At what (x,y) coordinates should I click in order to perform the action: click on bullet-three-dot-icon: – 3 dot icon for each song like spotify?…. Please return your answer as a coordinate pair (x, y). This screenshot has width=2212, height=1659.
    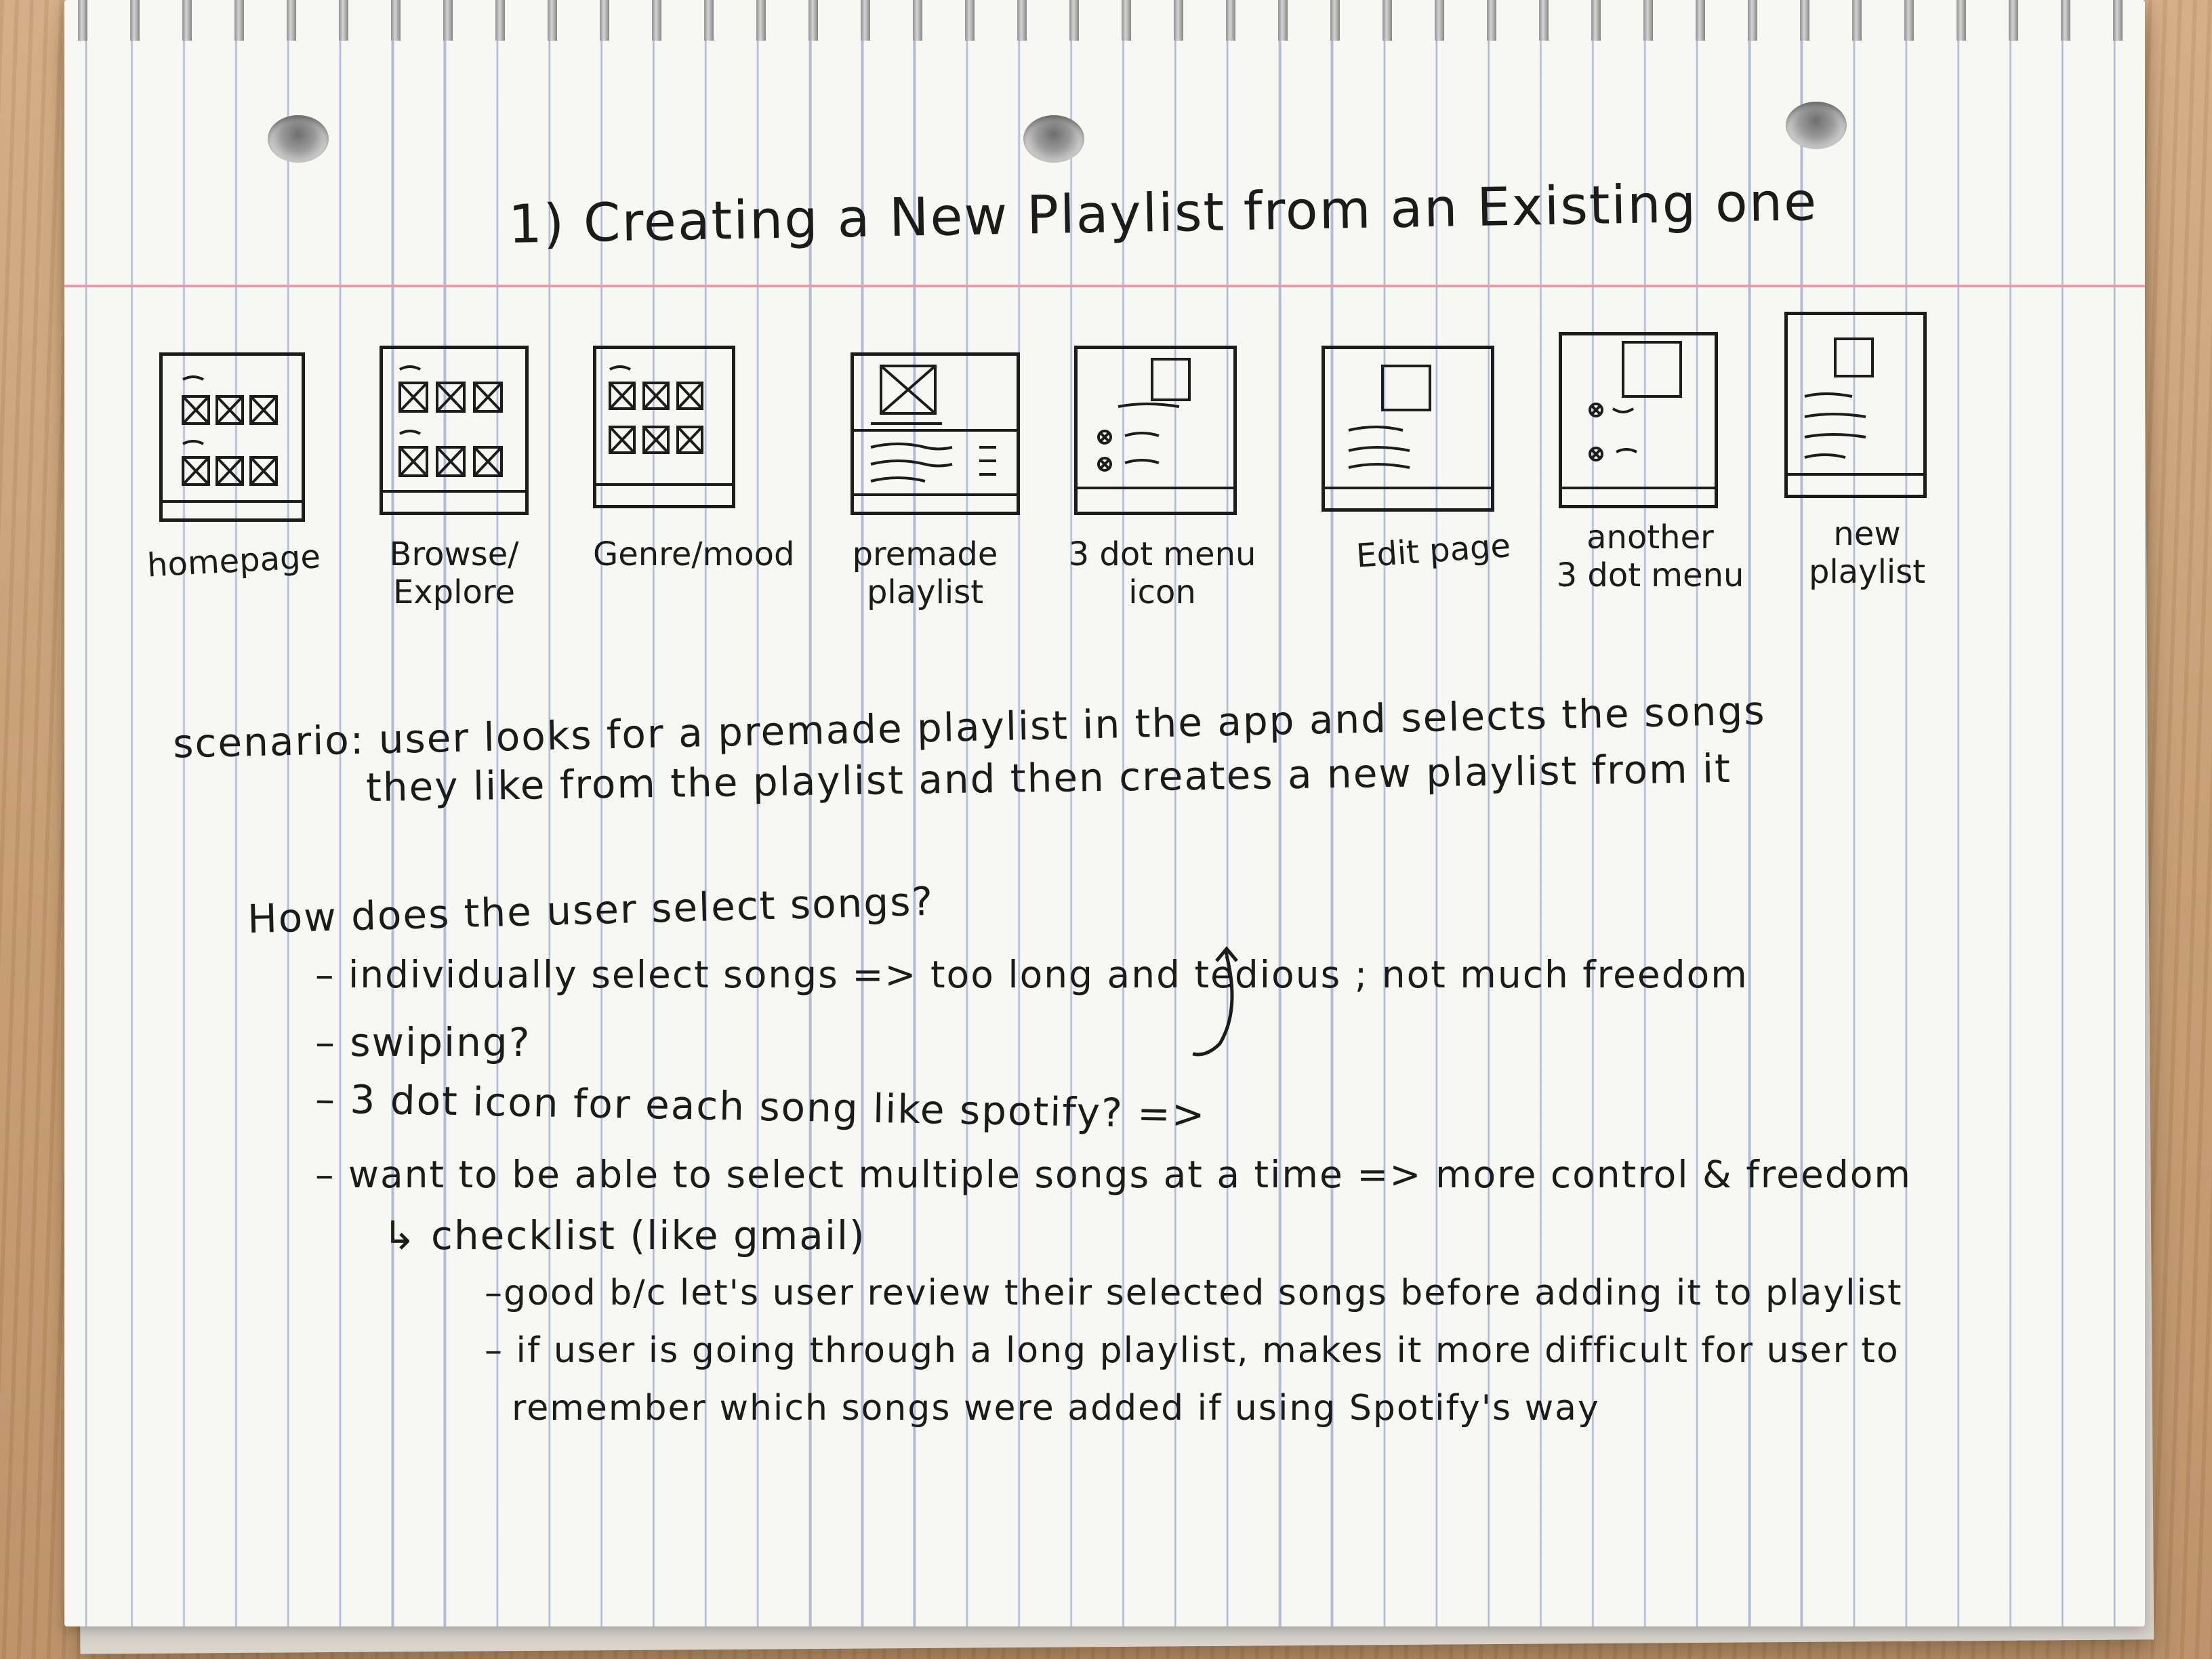
    Looking at the image, I should click on (760, 1107).